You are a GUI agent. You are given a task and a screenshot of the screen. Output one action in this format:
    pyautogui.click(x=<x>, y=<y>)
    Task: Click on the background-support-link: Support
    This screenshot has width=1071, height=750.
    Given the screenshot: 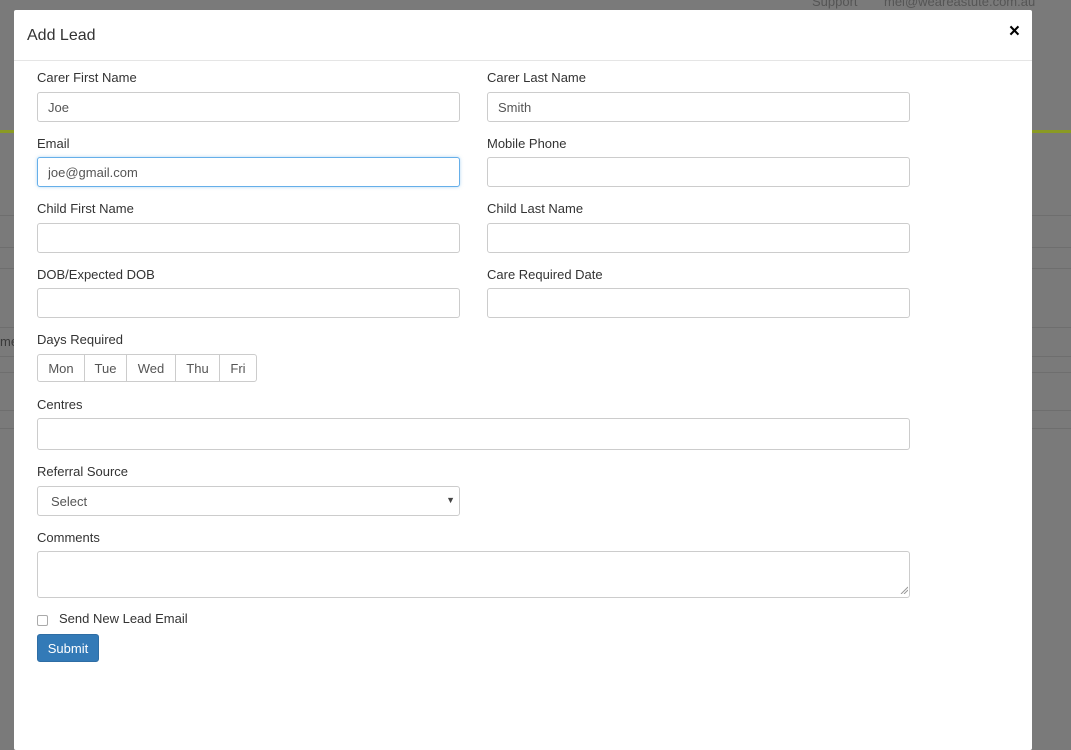 What is the action you would take?
    pyautogui.click(x=835, y=4)
    